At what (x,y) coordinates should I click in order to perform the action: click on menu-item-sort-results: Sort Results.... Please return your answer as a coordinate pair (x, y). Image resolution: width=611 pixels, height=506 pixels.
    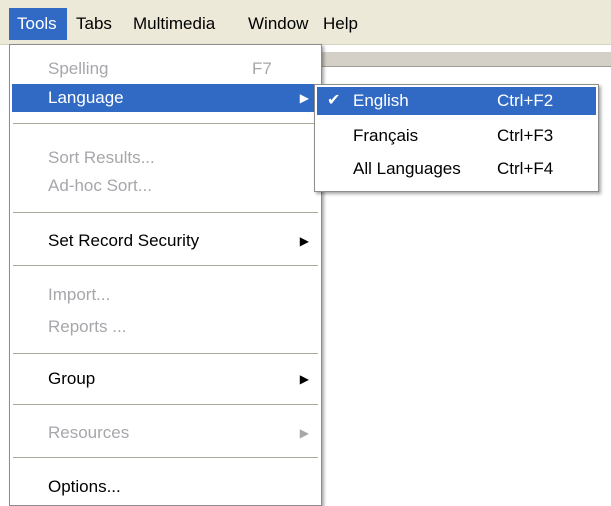
    Looking at the image, I should click on (165, 158).